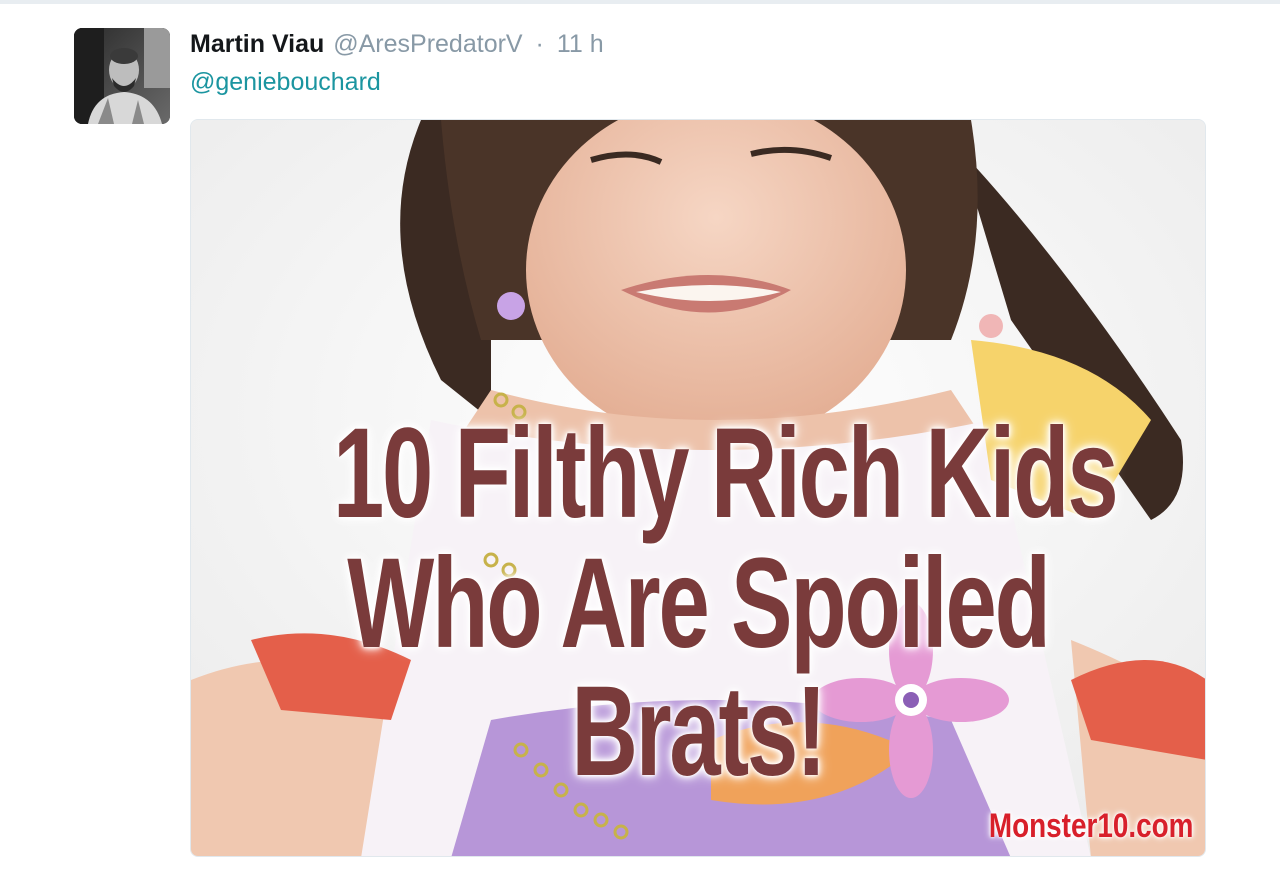 The image size is (1280, 870). What do you see at coordinates (725, 473) in the screenshot?
I see `headline-line-1: 10 Filthy Rich Kids` at bounding box center [725, 473].